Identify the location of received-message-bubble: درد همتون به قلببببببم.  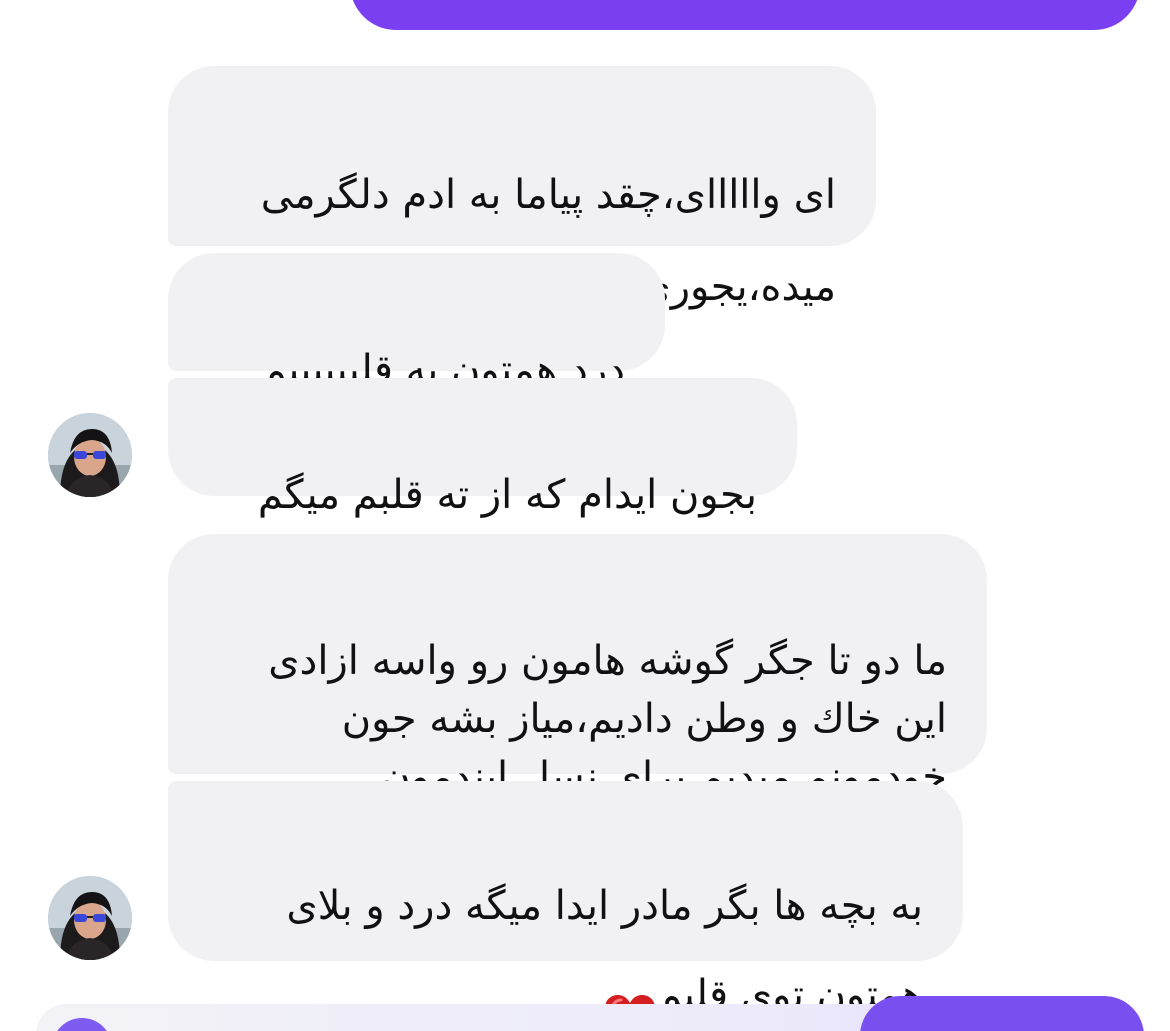
(416, 323).